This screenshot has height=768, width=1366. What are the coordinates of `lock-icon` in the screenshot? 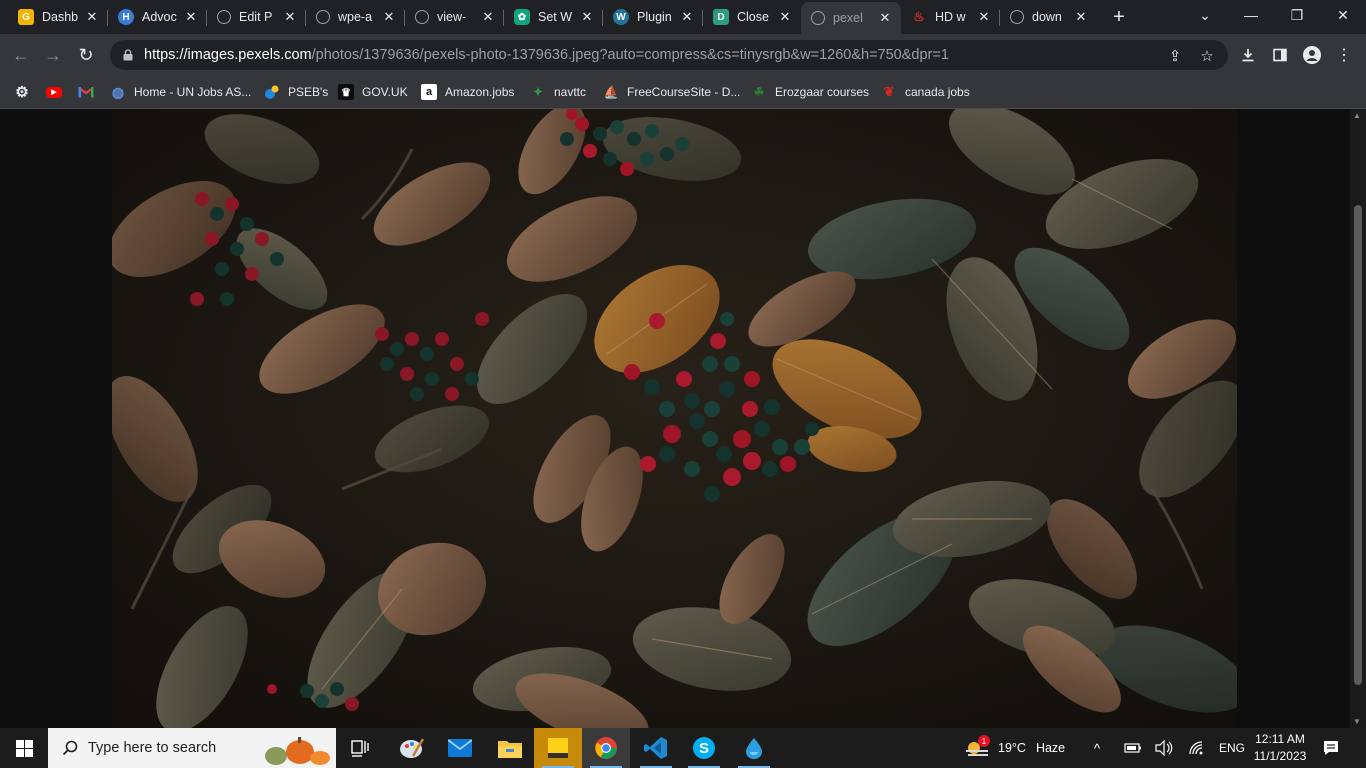 It's located at (128, 55).